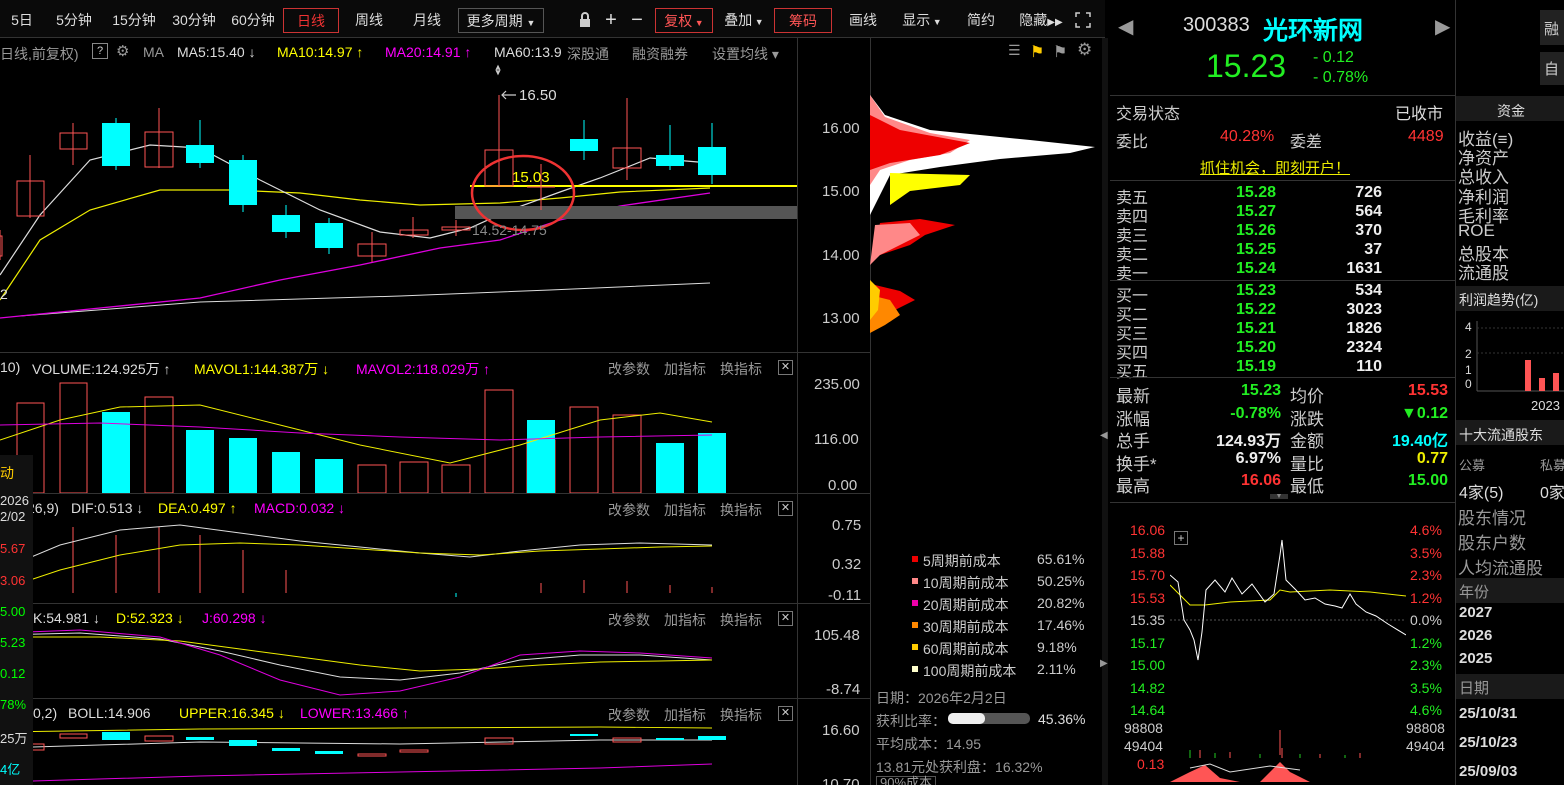 This screenshot has width=1564, height=785. Describe the element at coordinates (1288, 600) in the screenshot. I see `price-line` at that location.